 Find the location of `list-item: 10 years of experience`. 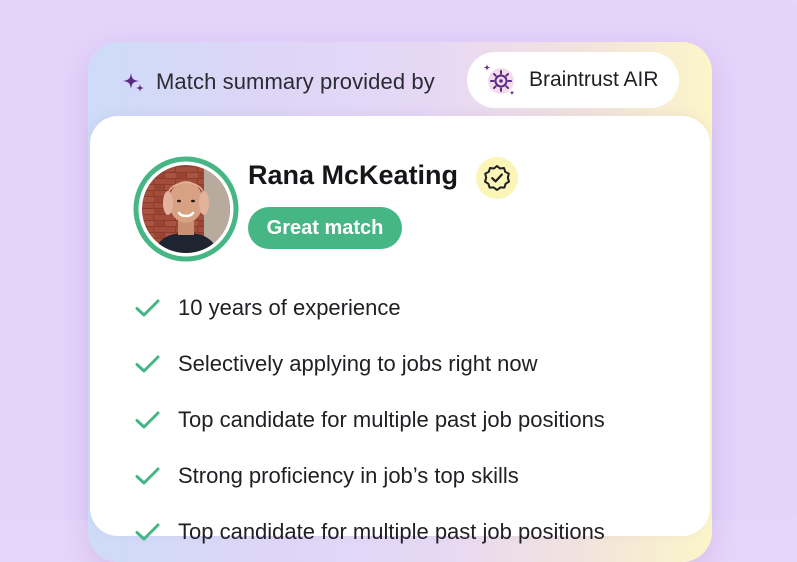

list-item: 10 years of experience is located at coordinates (412, 308).